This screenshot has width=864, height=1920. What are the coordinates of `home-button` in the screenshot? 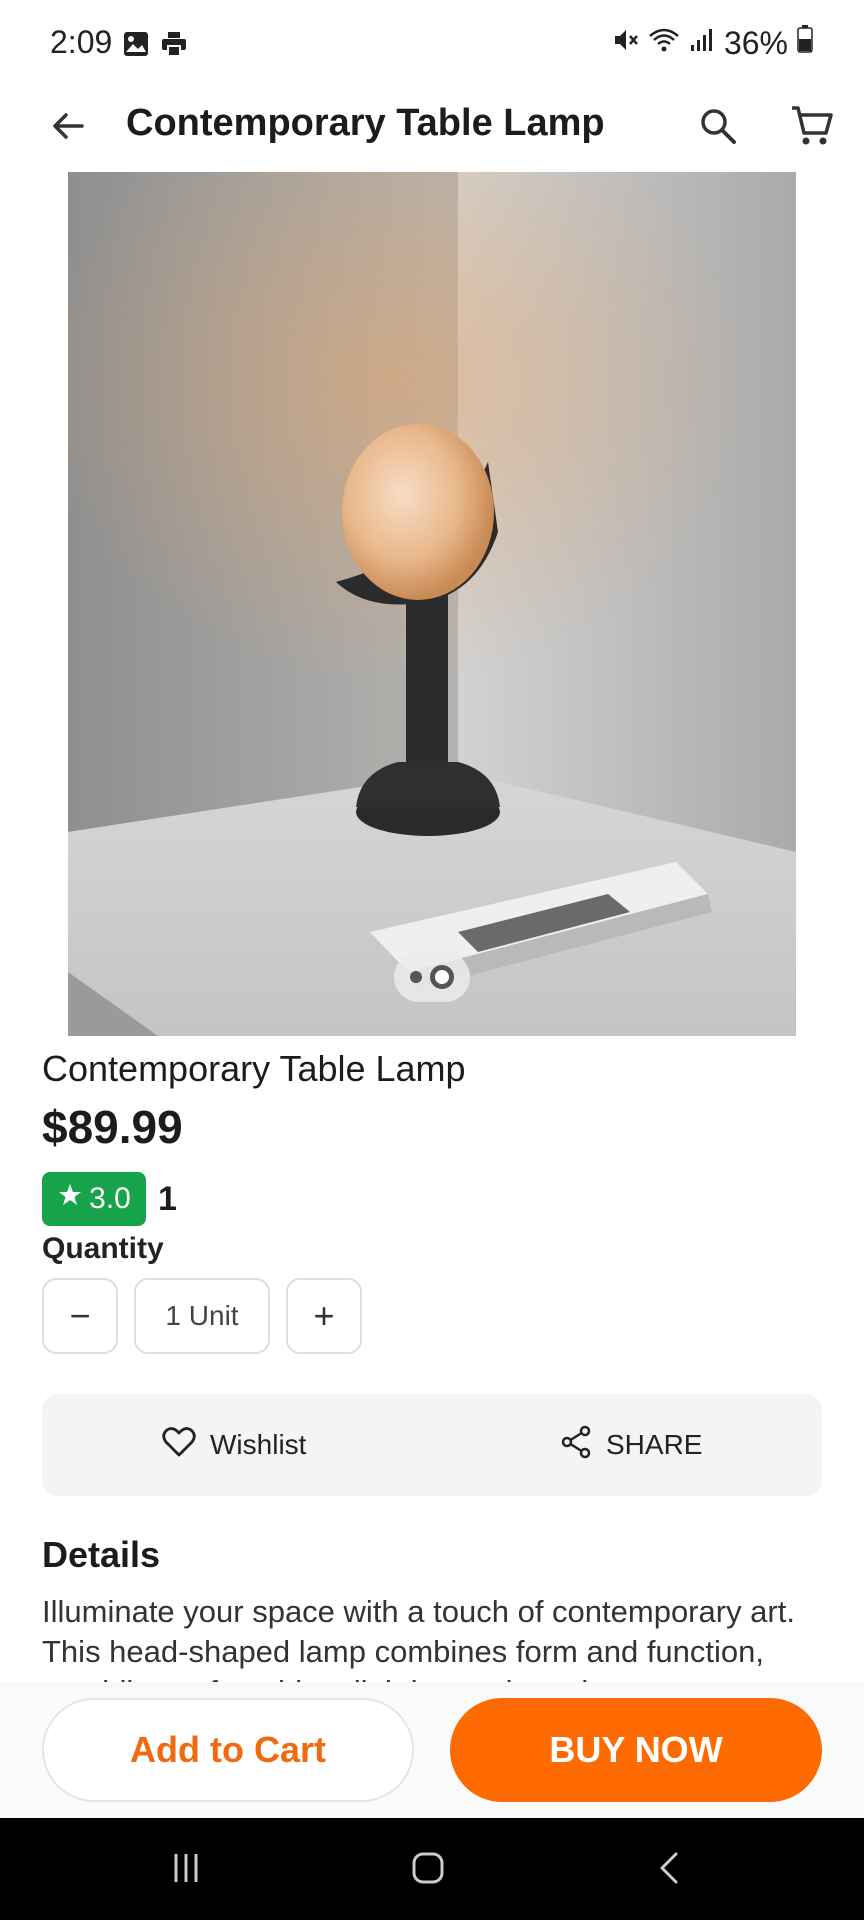 It's located at (428, 1870).